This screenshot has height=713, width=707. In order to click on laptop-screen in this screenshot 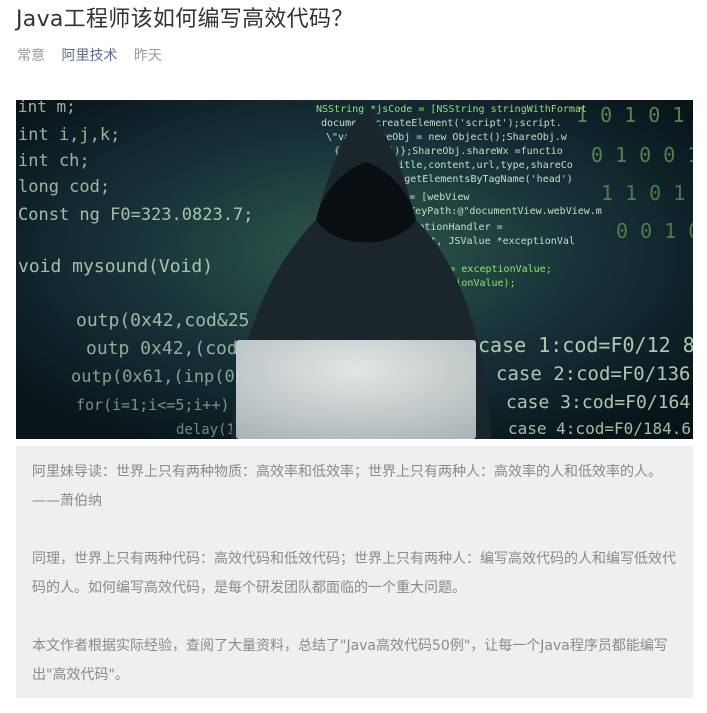, I will do `click(356, 389)`.